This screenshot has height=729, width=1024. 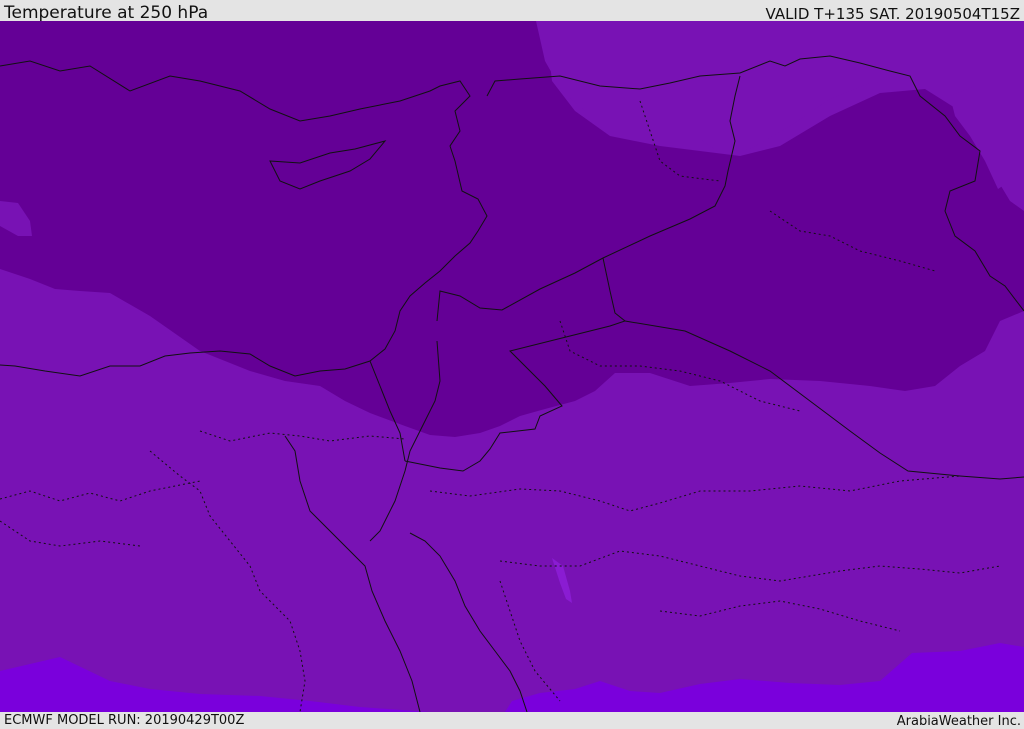 I want to click on credit-label: ArabiaWeather Inc., so click(x=958, y=721).